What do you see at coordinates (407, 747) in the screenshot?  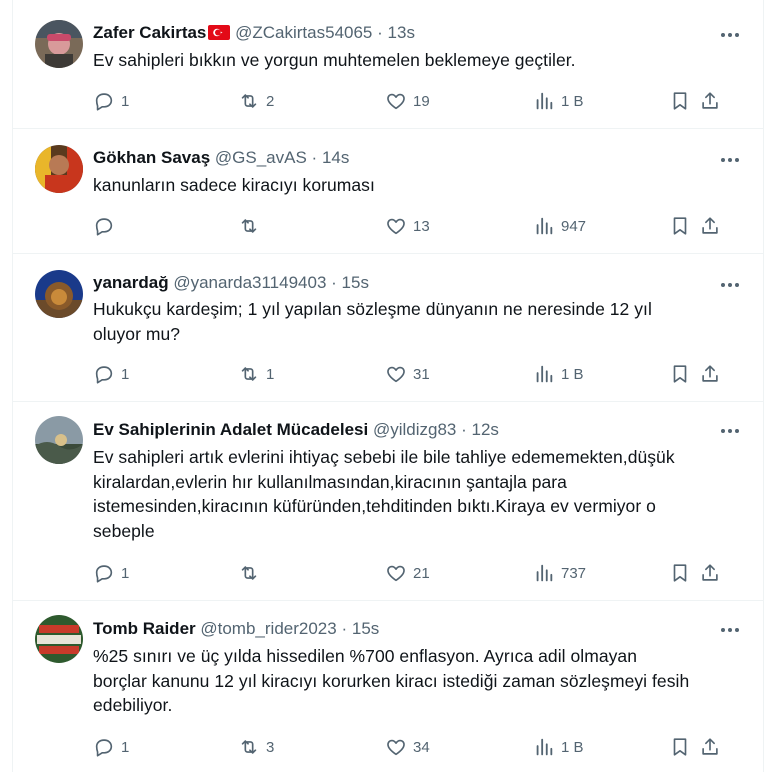 I see `like-button: 34` at bounding box center [407, 747].